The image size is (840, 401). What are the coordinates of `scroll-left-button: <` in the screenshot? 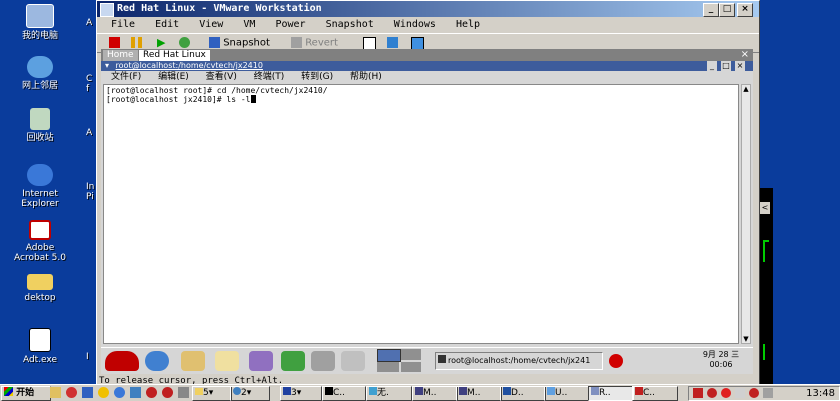 It's located at (765, 208).